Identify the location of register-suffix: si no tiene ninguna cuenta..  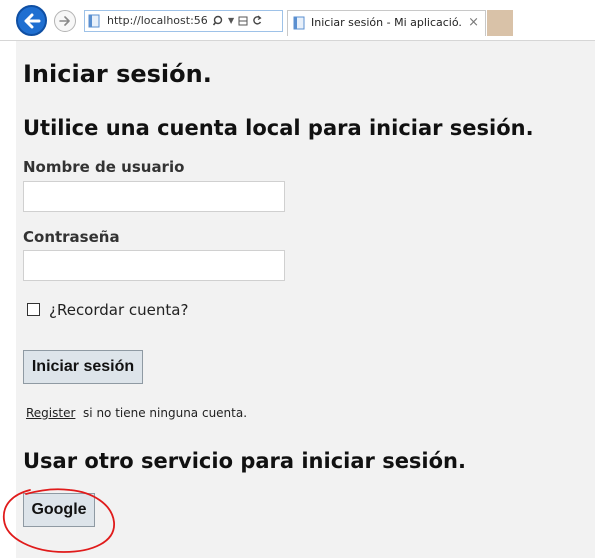
(165, 413).